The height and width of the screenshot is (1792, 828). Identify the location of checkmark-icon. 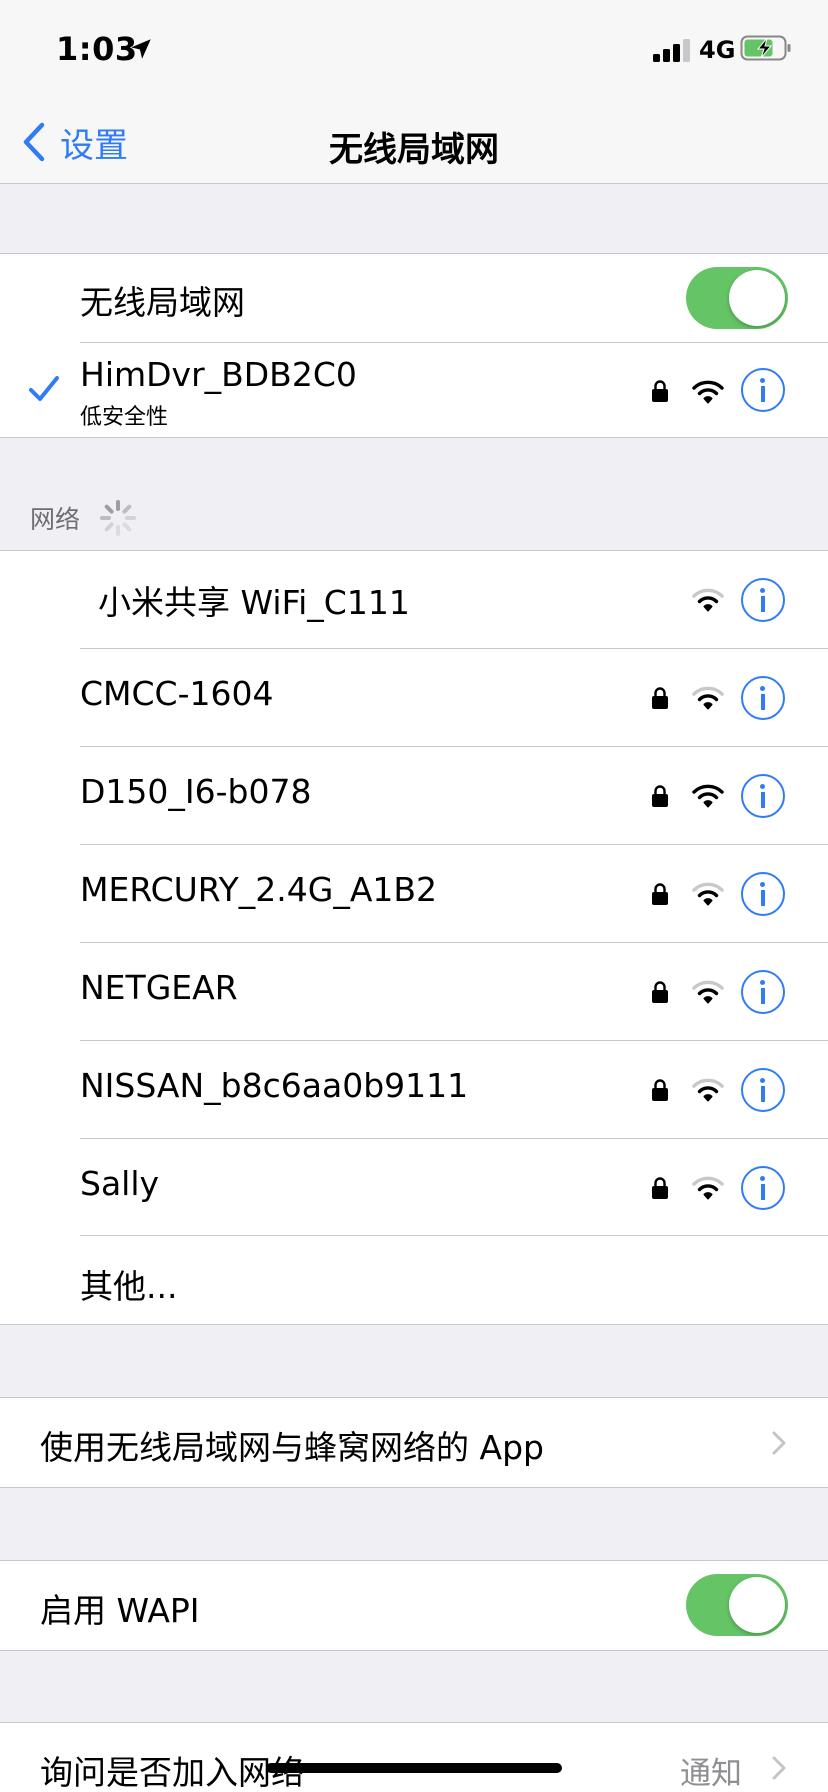
(44, 388).